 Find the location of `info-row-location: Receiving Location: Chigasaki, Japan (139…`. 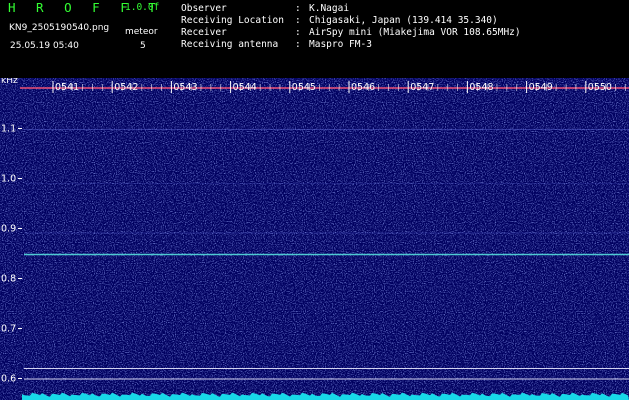

info-row-location: Receiving Location: Chigasaki, Japan (139… is located at coordinates (339, 20).